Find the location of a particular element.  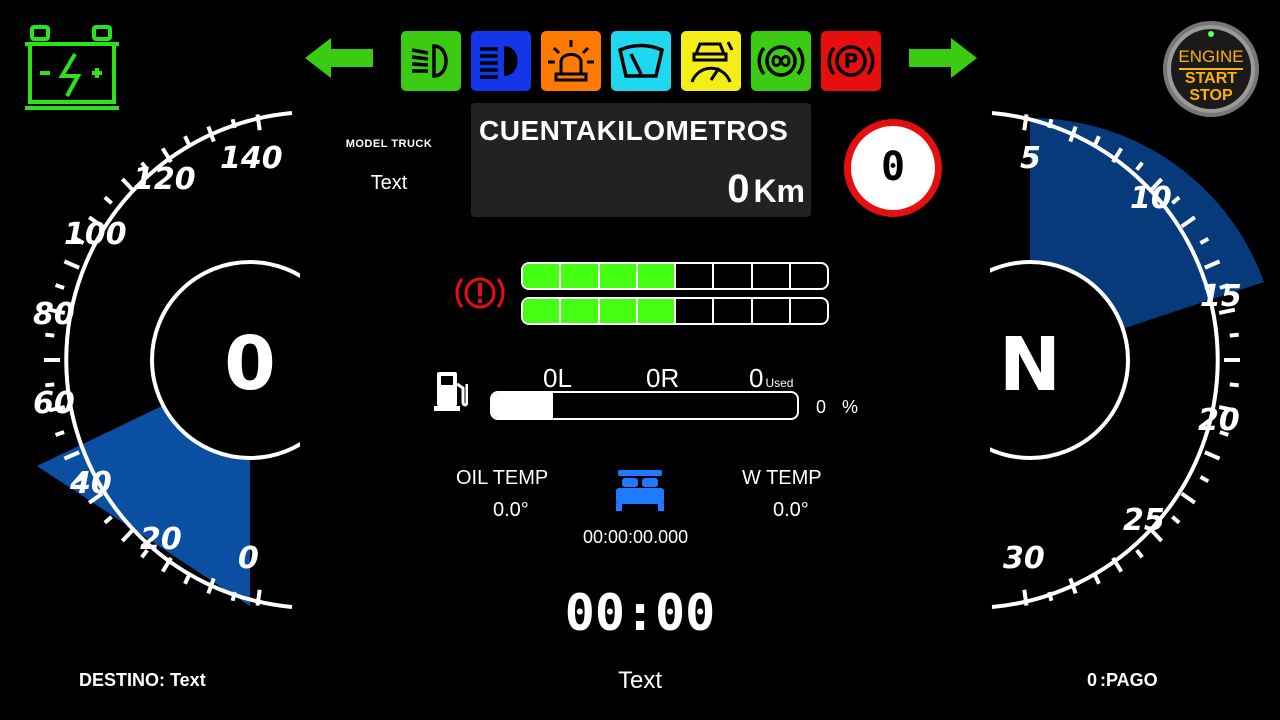

fuel-pump-icon is located at coordinates (451, 391).